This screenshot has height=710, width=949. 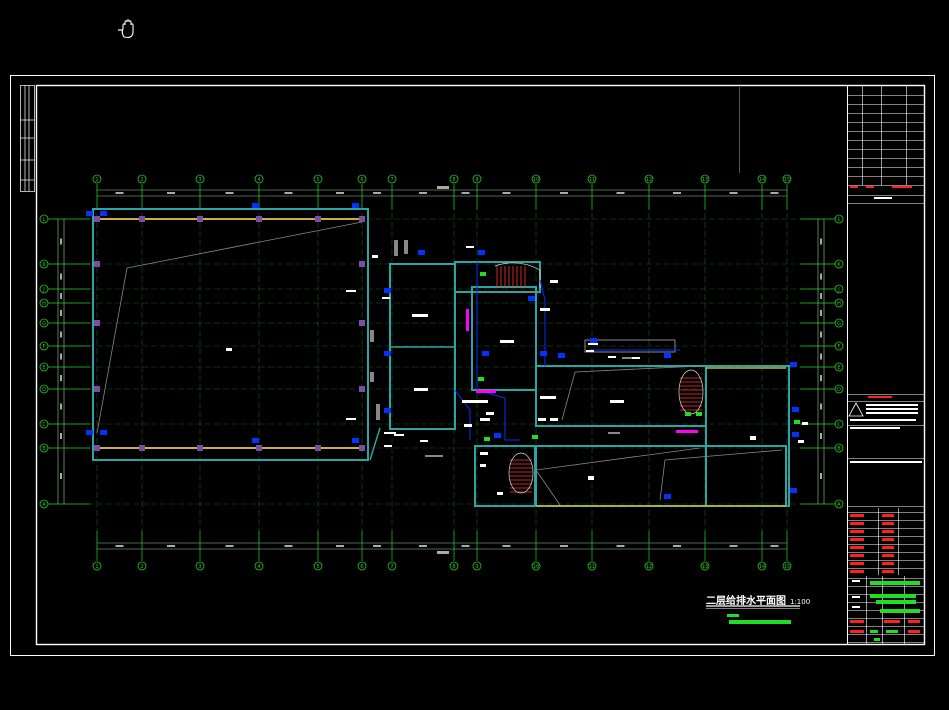 I want to click on axis-bubble-label: G, so click(x=839, y=324).